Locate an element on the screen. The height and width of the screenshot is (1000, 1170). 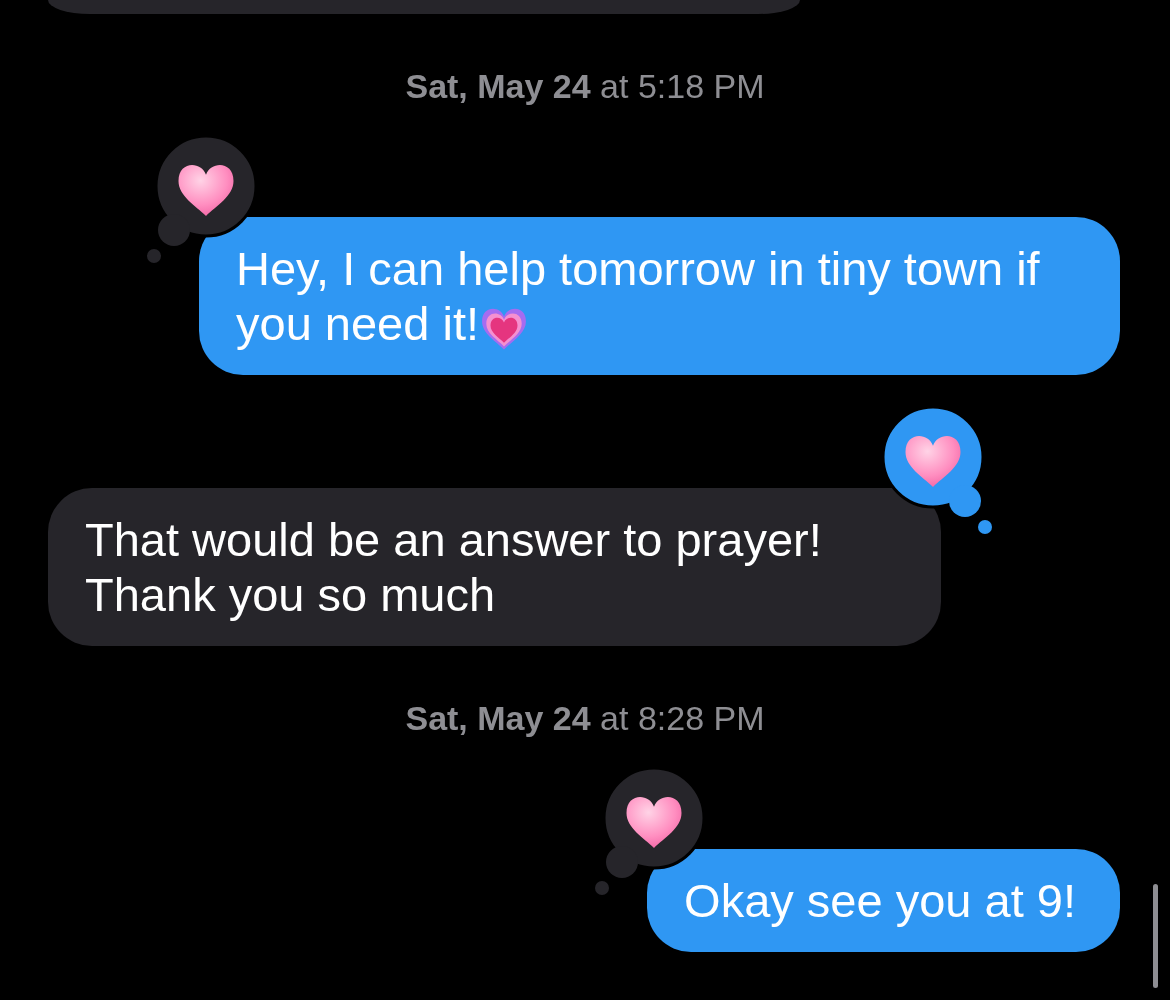
timestamp: Sat, May 24 at 5:18 PM is located at coordinates (585, 86).